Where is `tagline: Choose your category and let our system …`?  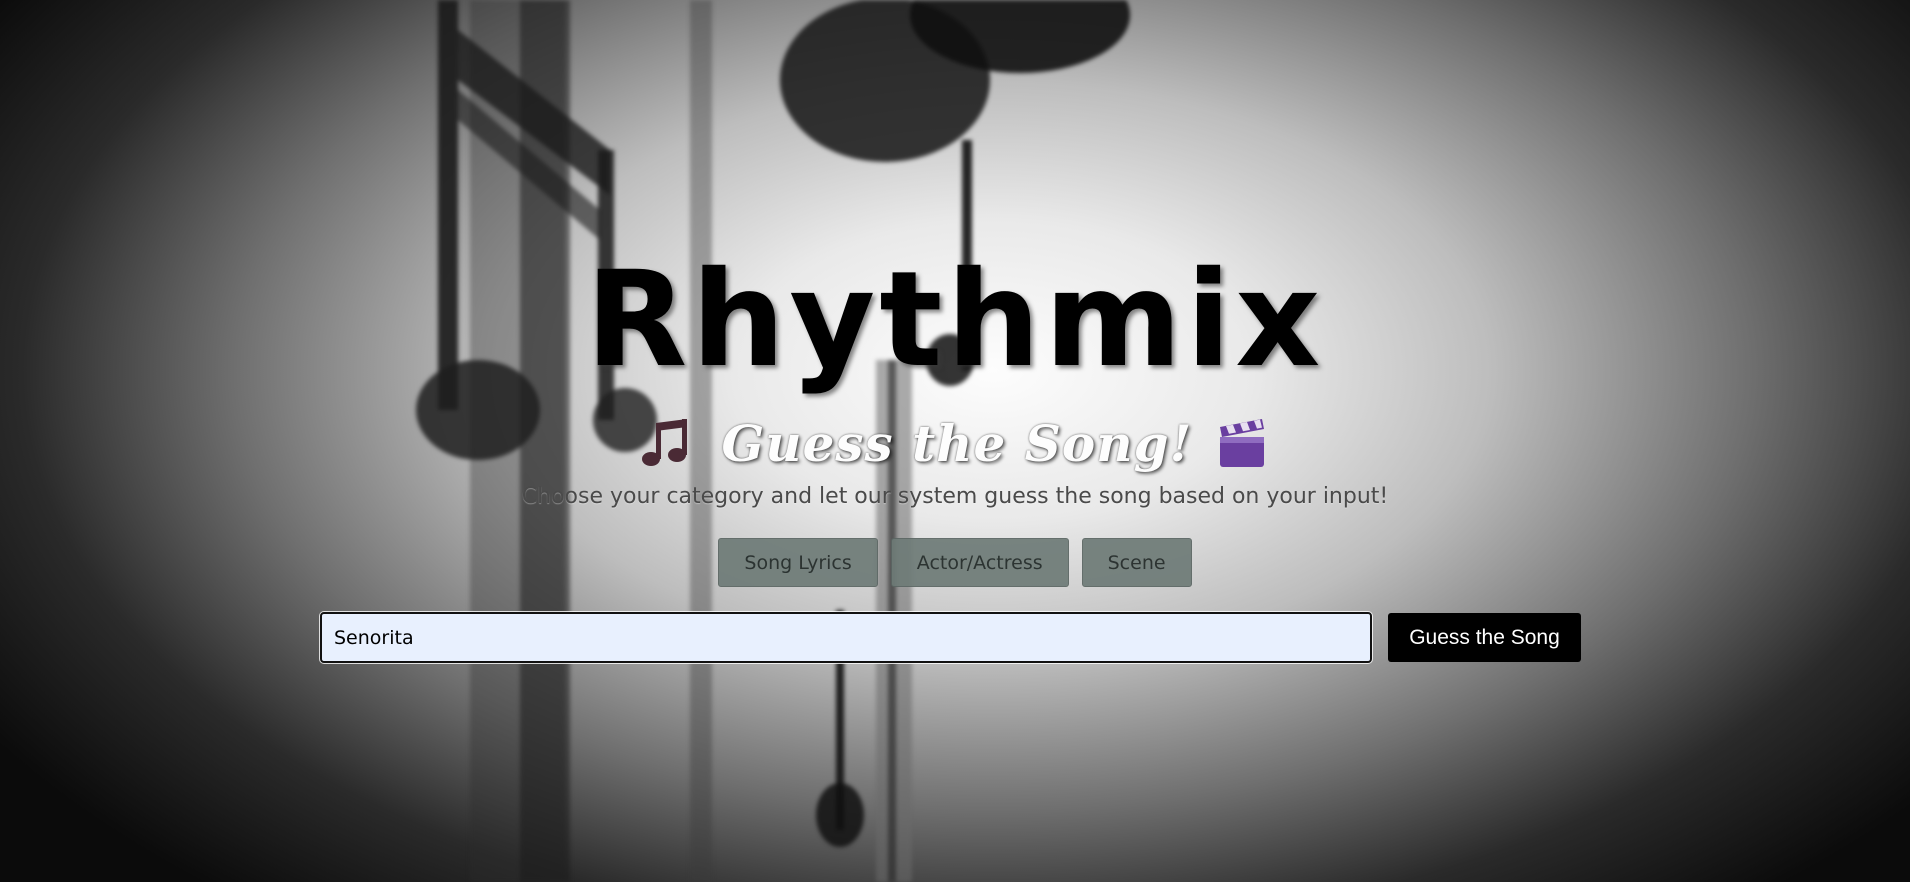 tagline: Choose your category and let our system … is located at coordinates (955, 496).